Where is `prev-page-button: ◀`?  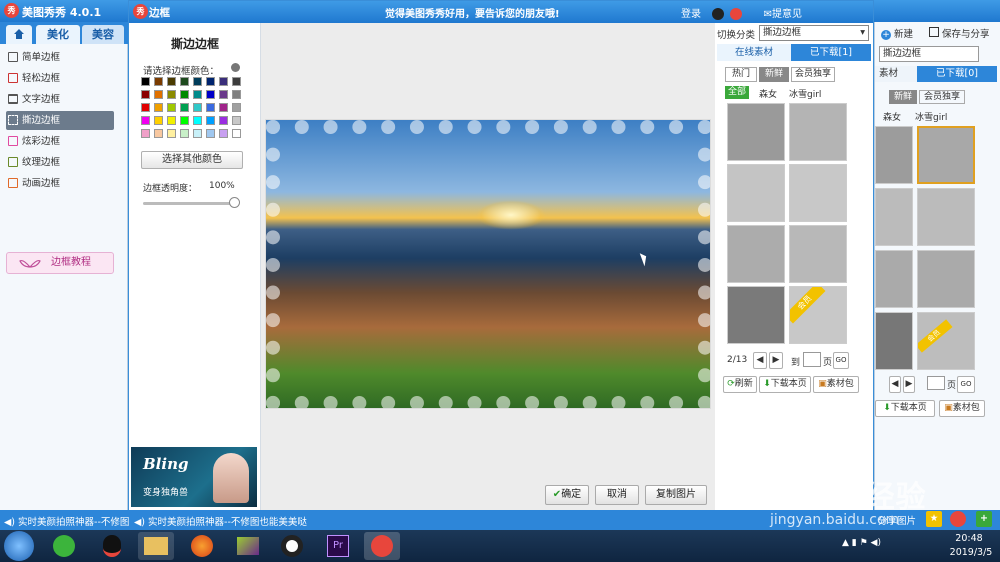 prev-page-button: ◀ is located at coordinates (760, 360).